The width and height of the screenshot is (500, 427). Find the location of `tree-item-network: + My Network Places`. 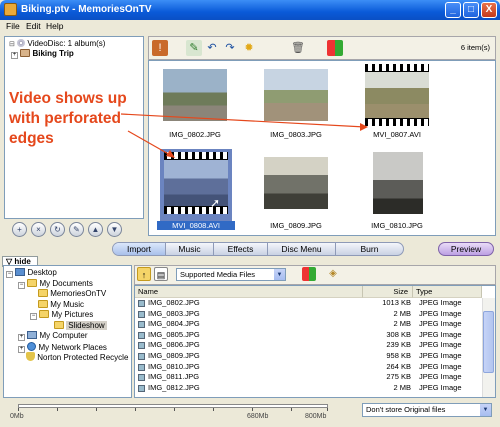

tree-item-network: + My Network Places is located at coordinates (62, 347).